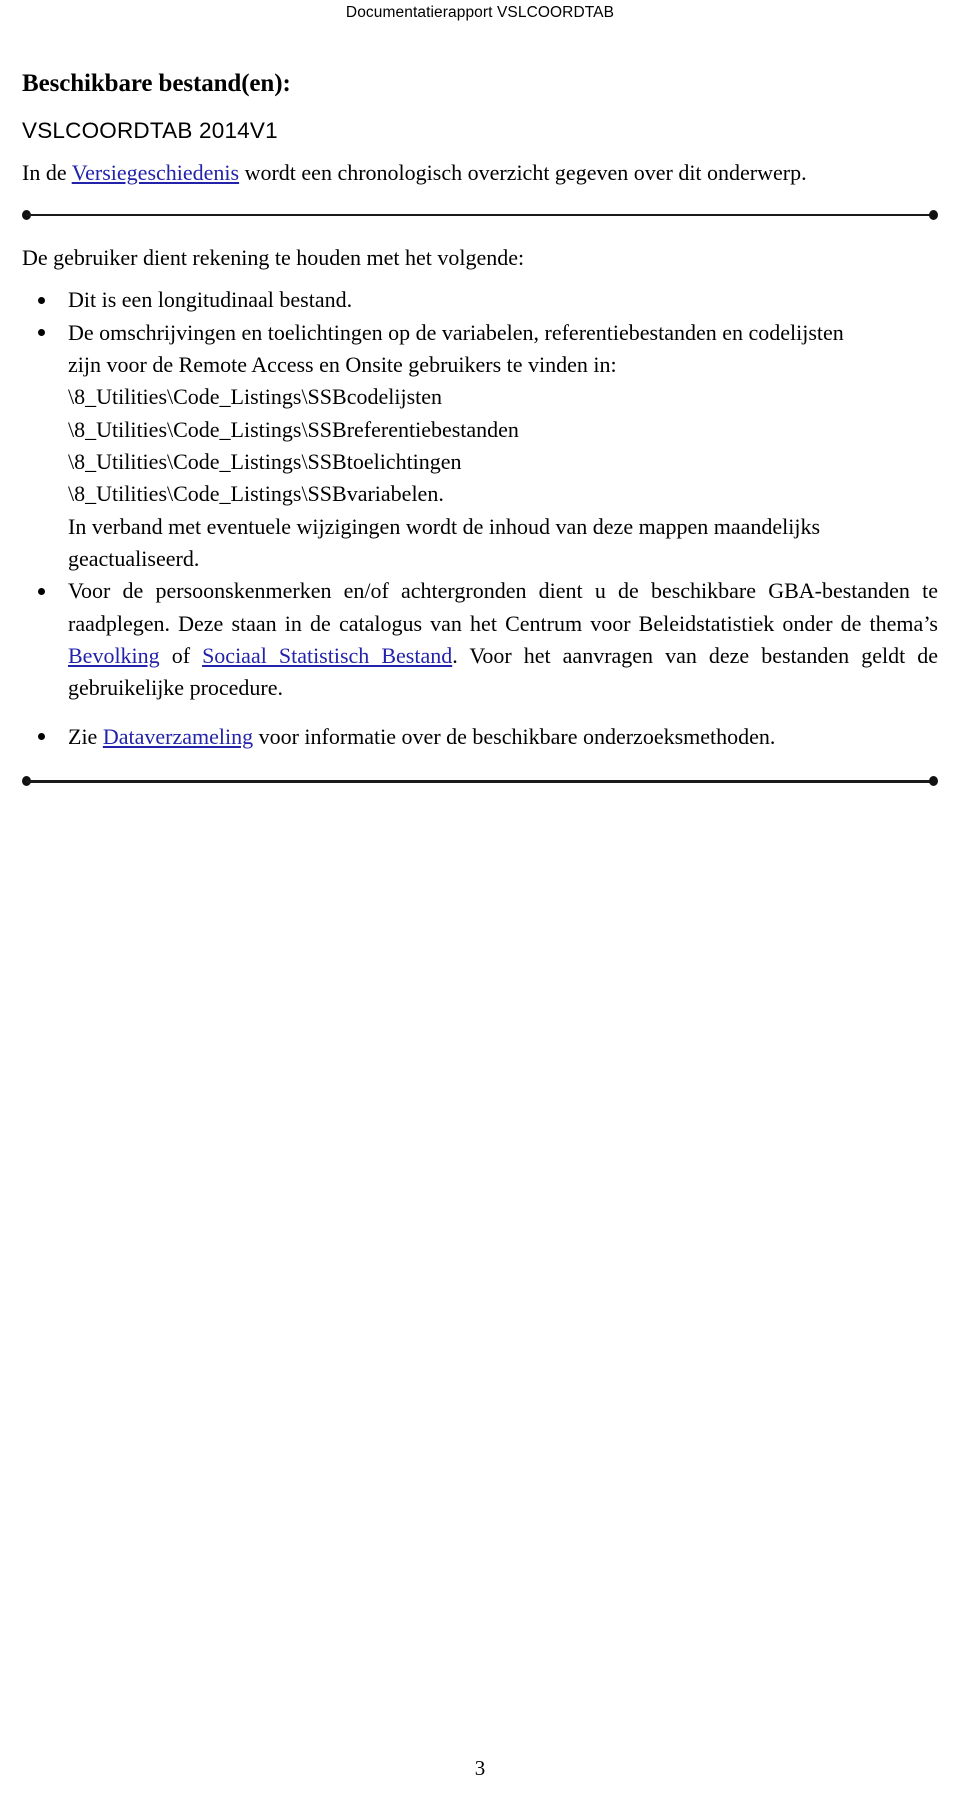 This screenshot has width=960, height=1804. What do you see at coordinates (480, 12) in the screenshot?
I see `running-header: Documentatierapport VSLCOORDTAB` at bounding box center [480, 12].